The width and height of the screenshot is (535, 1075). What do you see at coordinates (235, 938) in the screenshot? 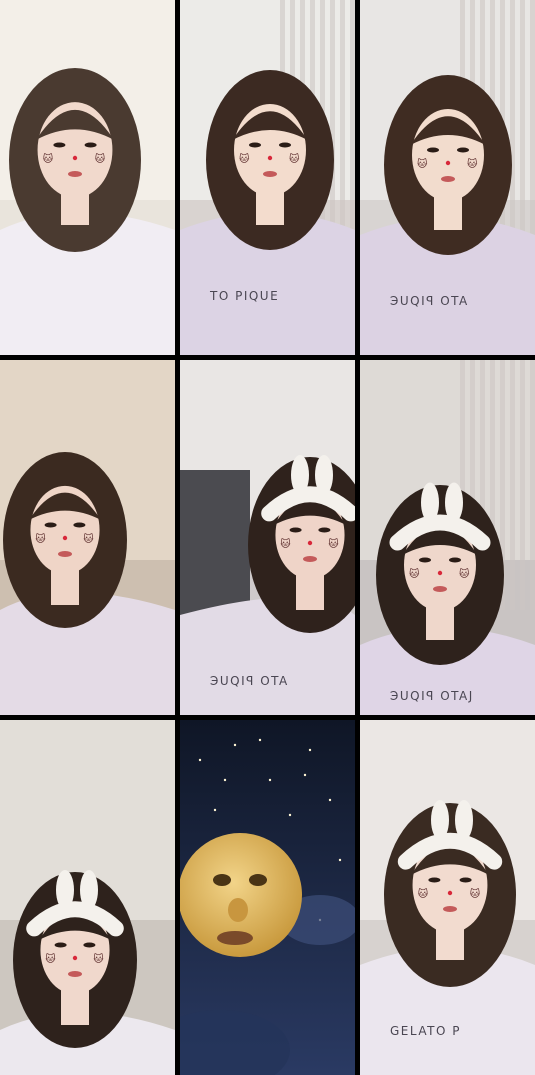
I see `moon-mouth` at bounding box center [235, 938].